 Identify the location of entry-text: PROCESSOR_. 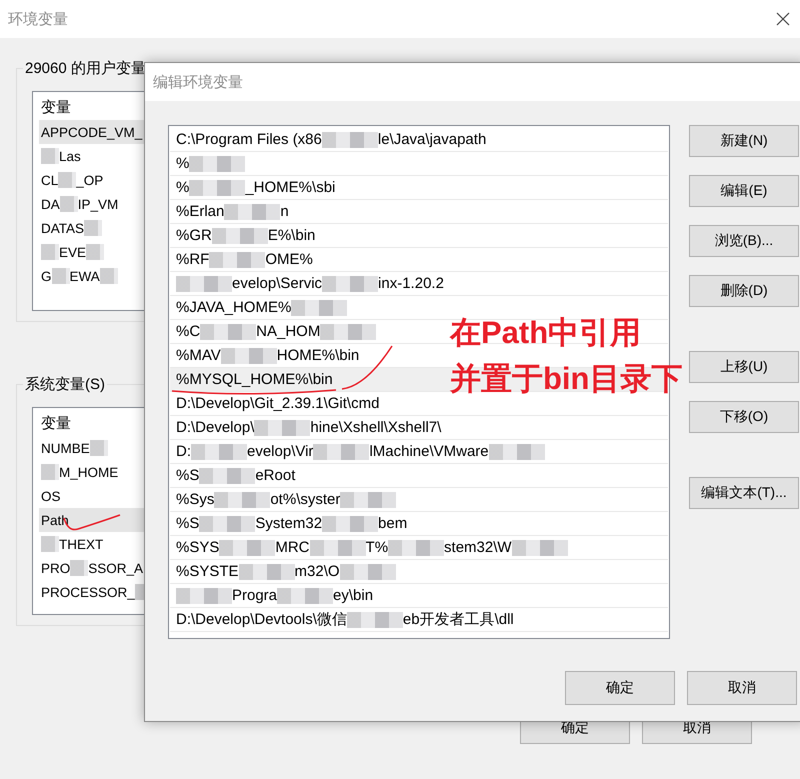
(88, 592).